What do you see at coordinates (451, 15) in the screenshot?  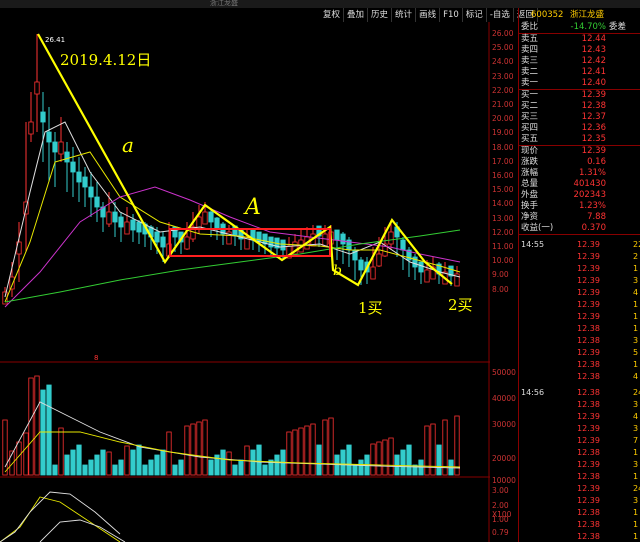 I see `toolbar-button: F10` at bounding box center [451, 15].